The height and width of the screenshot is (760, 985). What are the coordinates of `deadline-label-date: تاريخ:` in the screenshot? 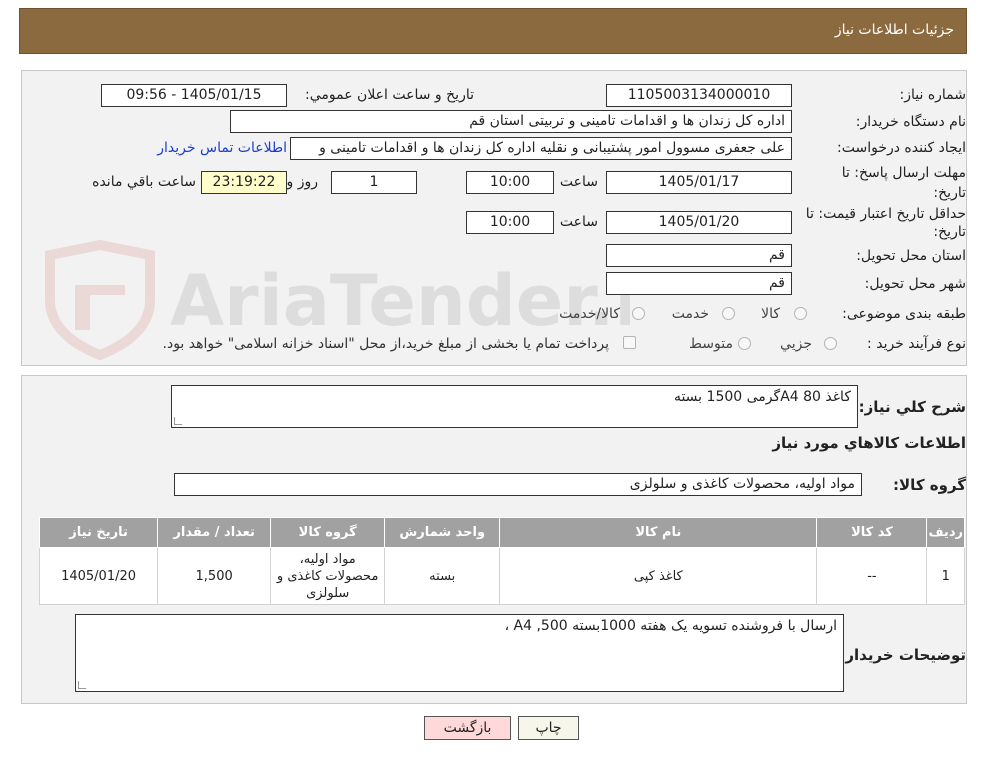 It's located at (949, 193).